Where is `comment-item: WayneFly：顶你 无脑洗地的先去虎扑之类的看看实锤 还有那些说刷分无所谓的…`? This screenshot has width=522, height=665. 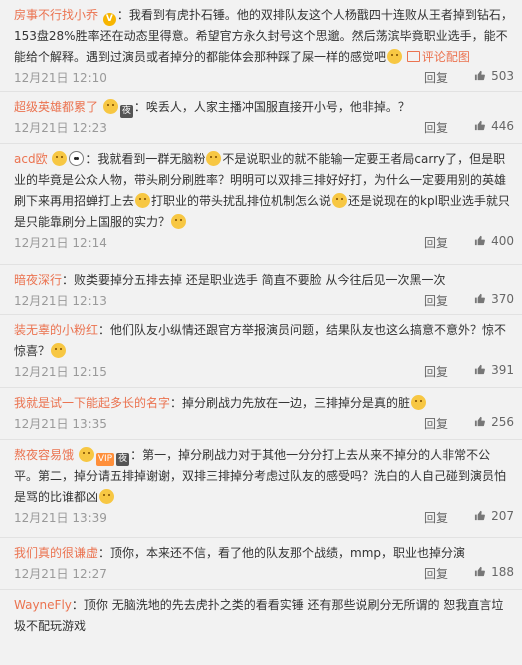 comment-item: WayneFly：顶你 无脑洗地的先去虎扑之类的看看实锤 还有那些说刷分无所谓的… is located at coordinates (261, 620).